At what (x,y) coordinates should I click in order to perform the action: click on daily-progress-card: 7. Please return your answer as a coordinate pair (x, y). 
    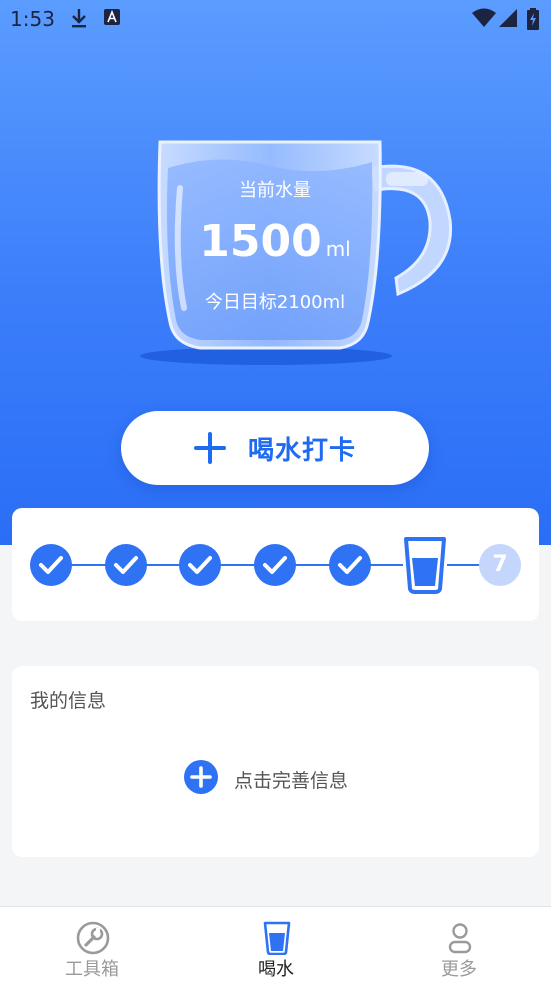
    Looking at the image, I should click on (275, 564).